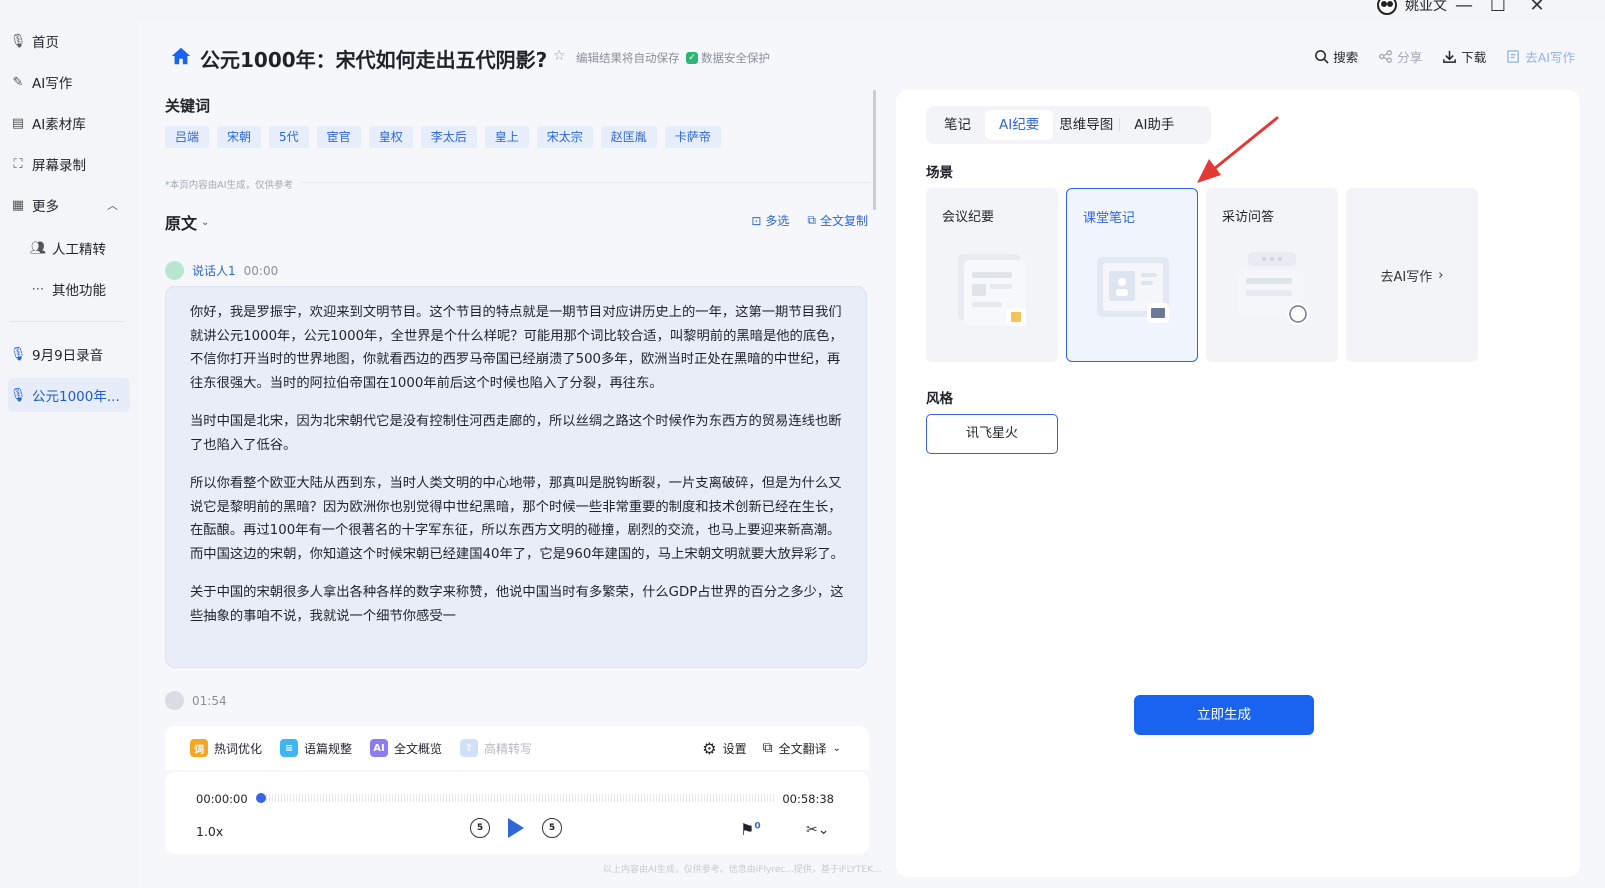  I want to click on user-profile: 姚亚文, so click(1412, 7).